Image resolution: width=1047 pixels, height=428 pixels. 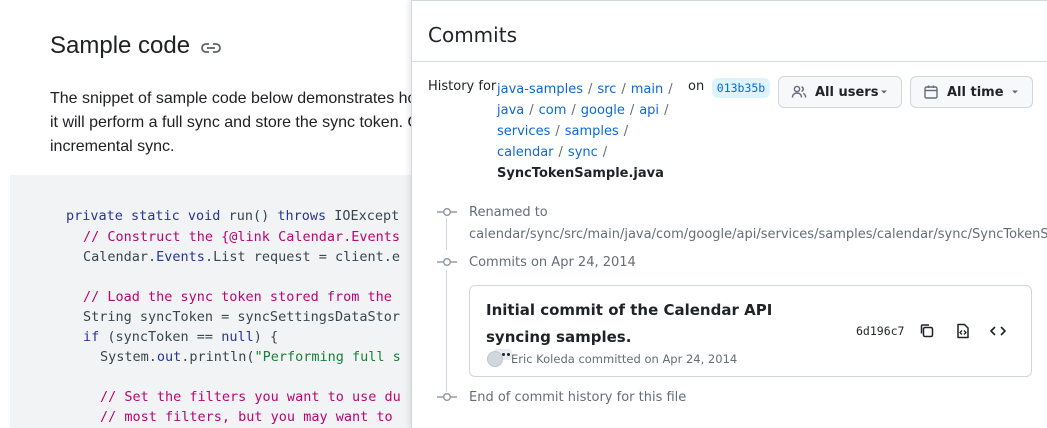 I want to click on browse-files-icon, so click(x=963, y=331).